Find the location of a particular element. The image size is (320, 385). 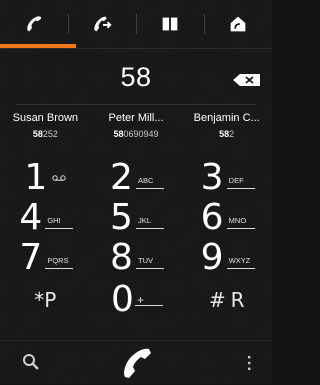

key-4: 4 GHI is located at coordinates (45, 218).